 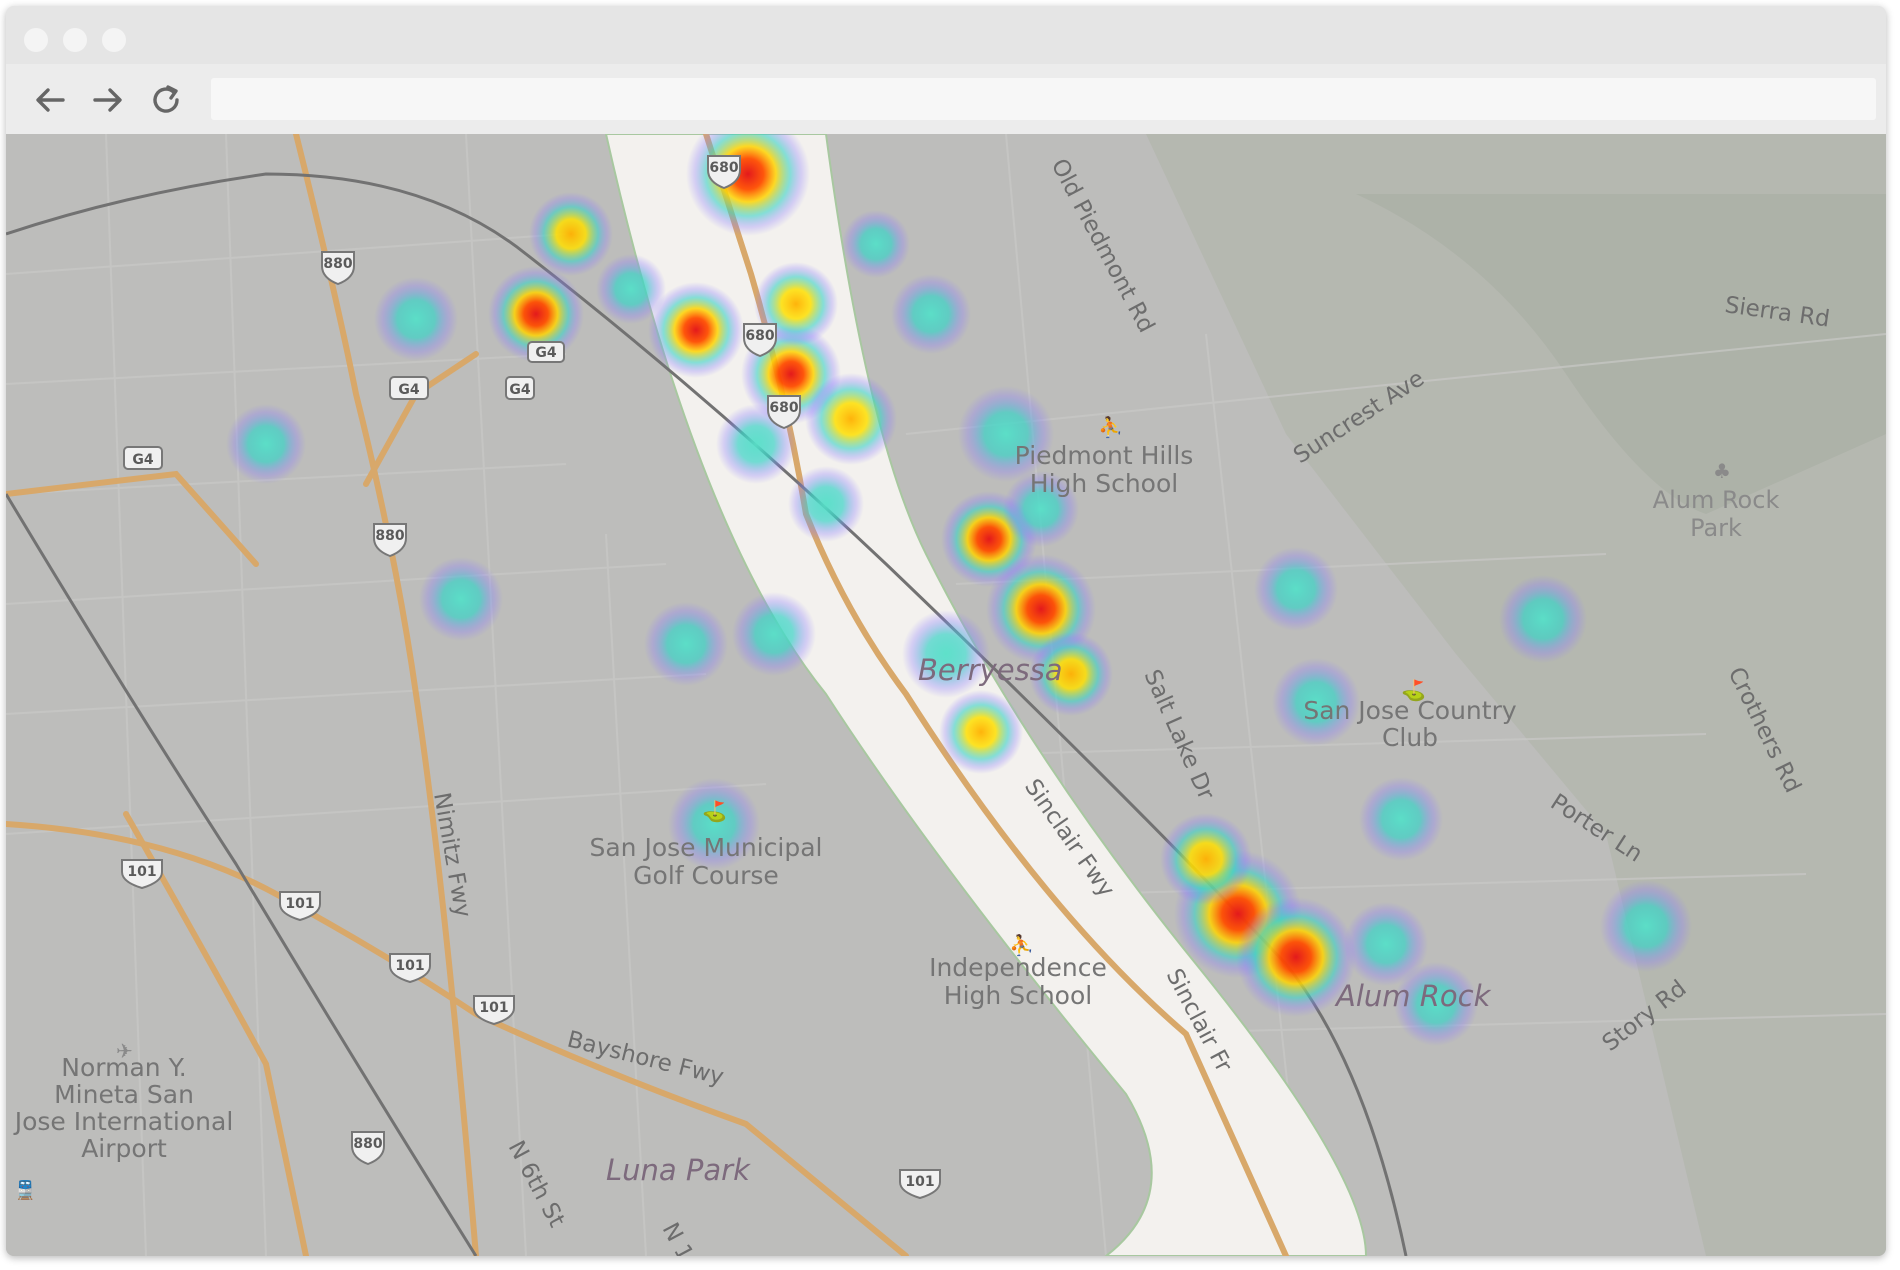 What do you see at coordinates (124, 1094) in the screenshot?
I see `label-airport-2: Mineta San` at bounding box center [124, 1094].